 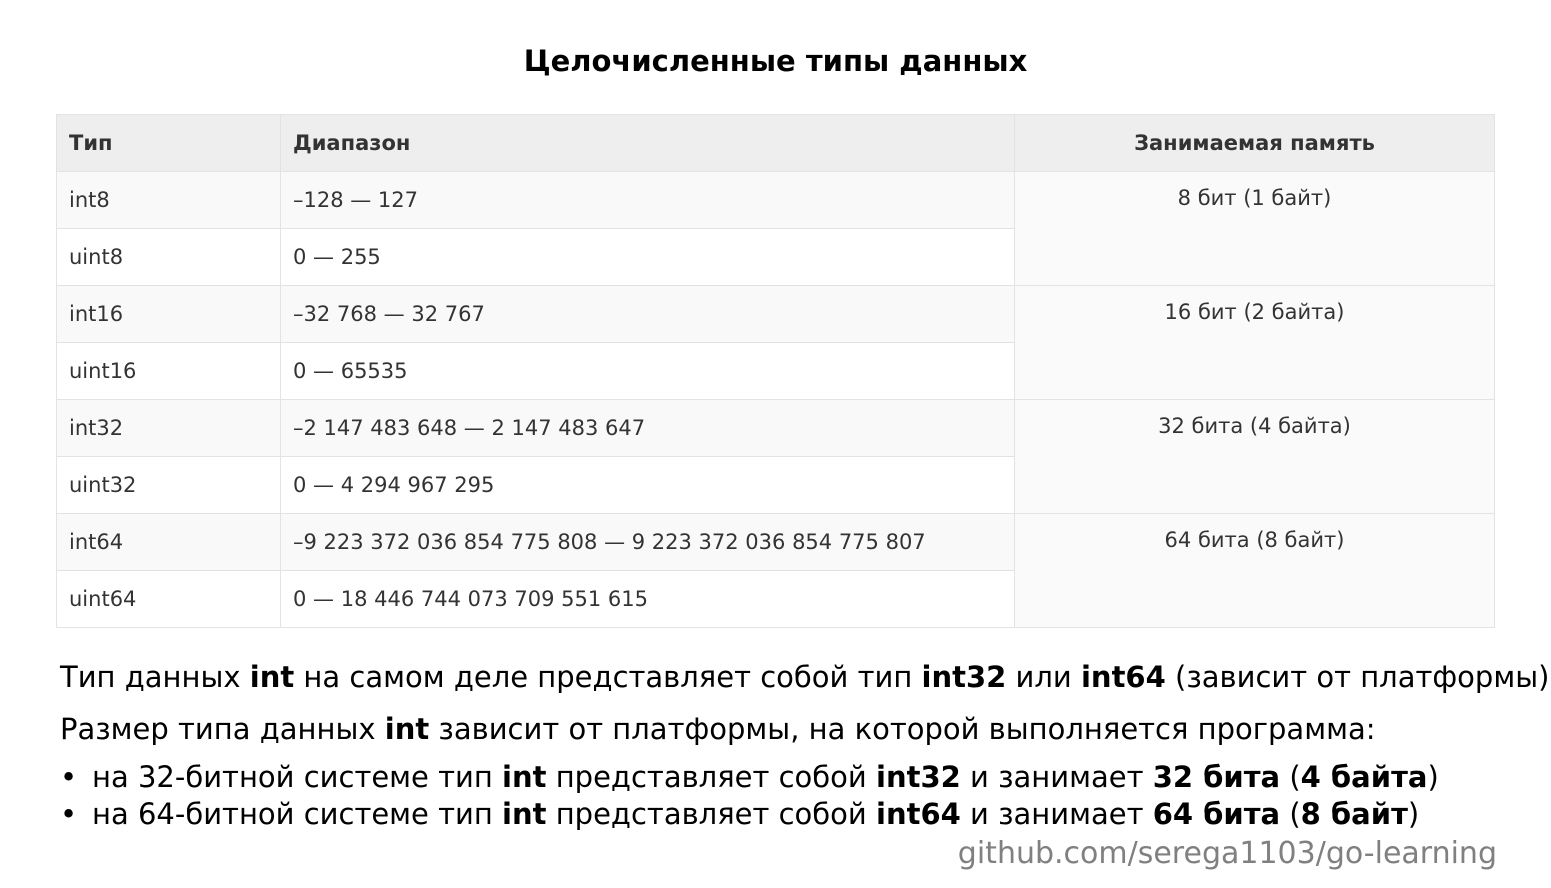 What do you see at coordinates (168, 485) in the screenshot?
I see `type-cell: uint32` at bounding box center [168, 485].